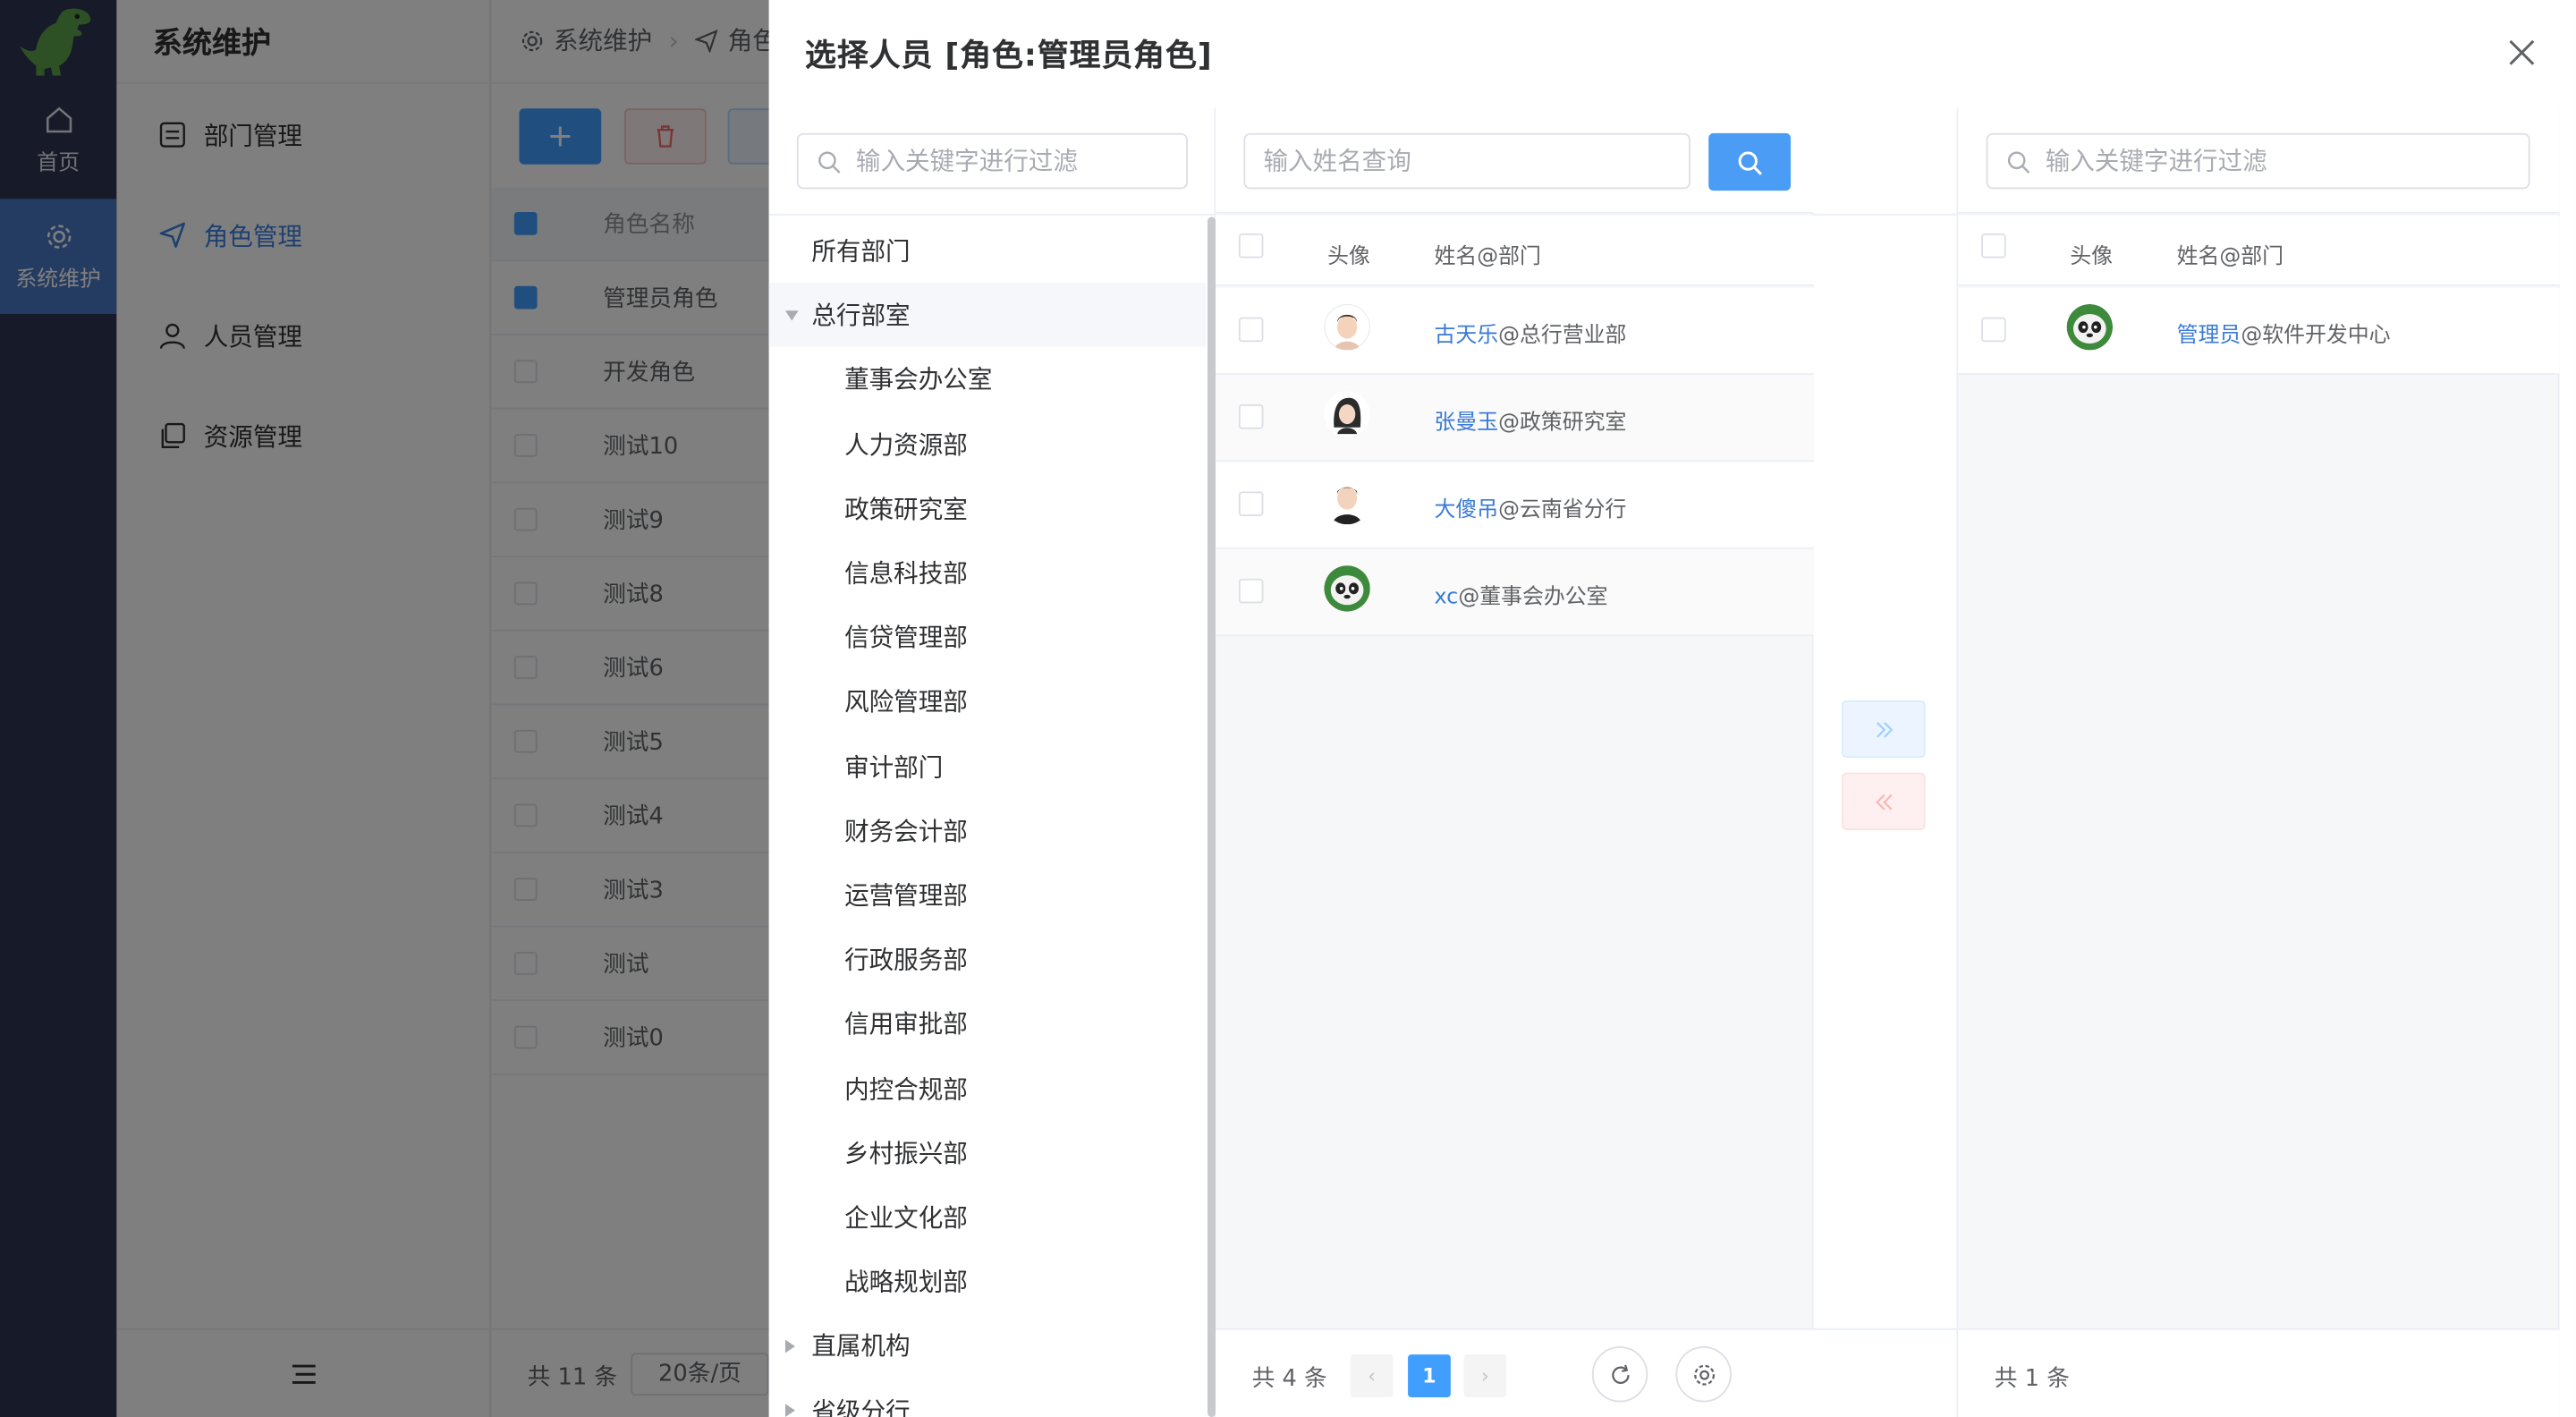  What do you see at coordinates (906, 896) in the screenshot?
I see `tree-node-label: 运营管理部` at bounding box center [906, 896].